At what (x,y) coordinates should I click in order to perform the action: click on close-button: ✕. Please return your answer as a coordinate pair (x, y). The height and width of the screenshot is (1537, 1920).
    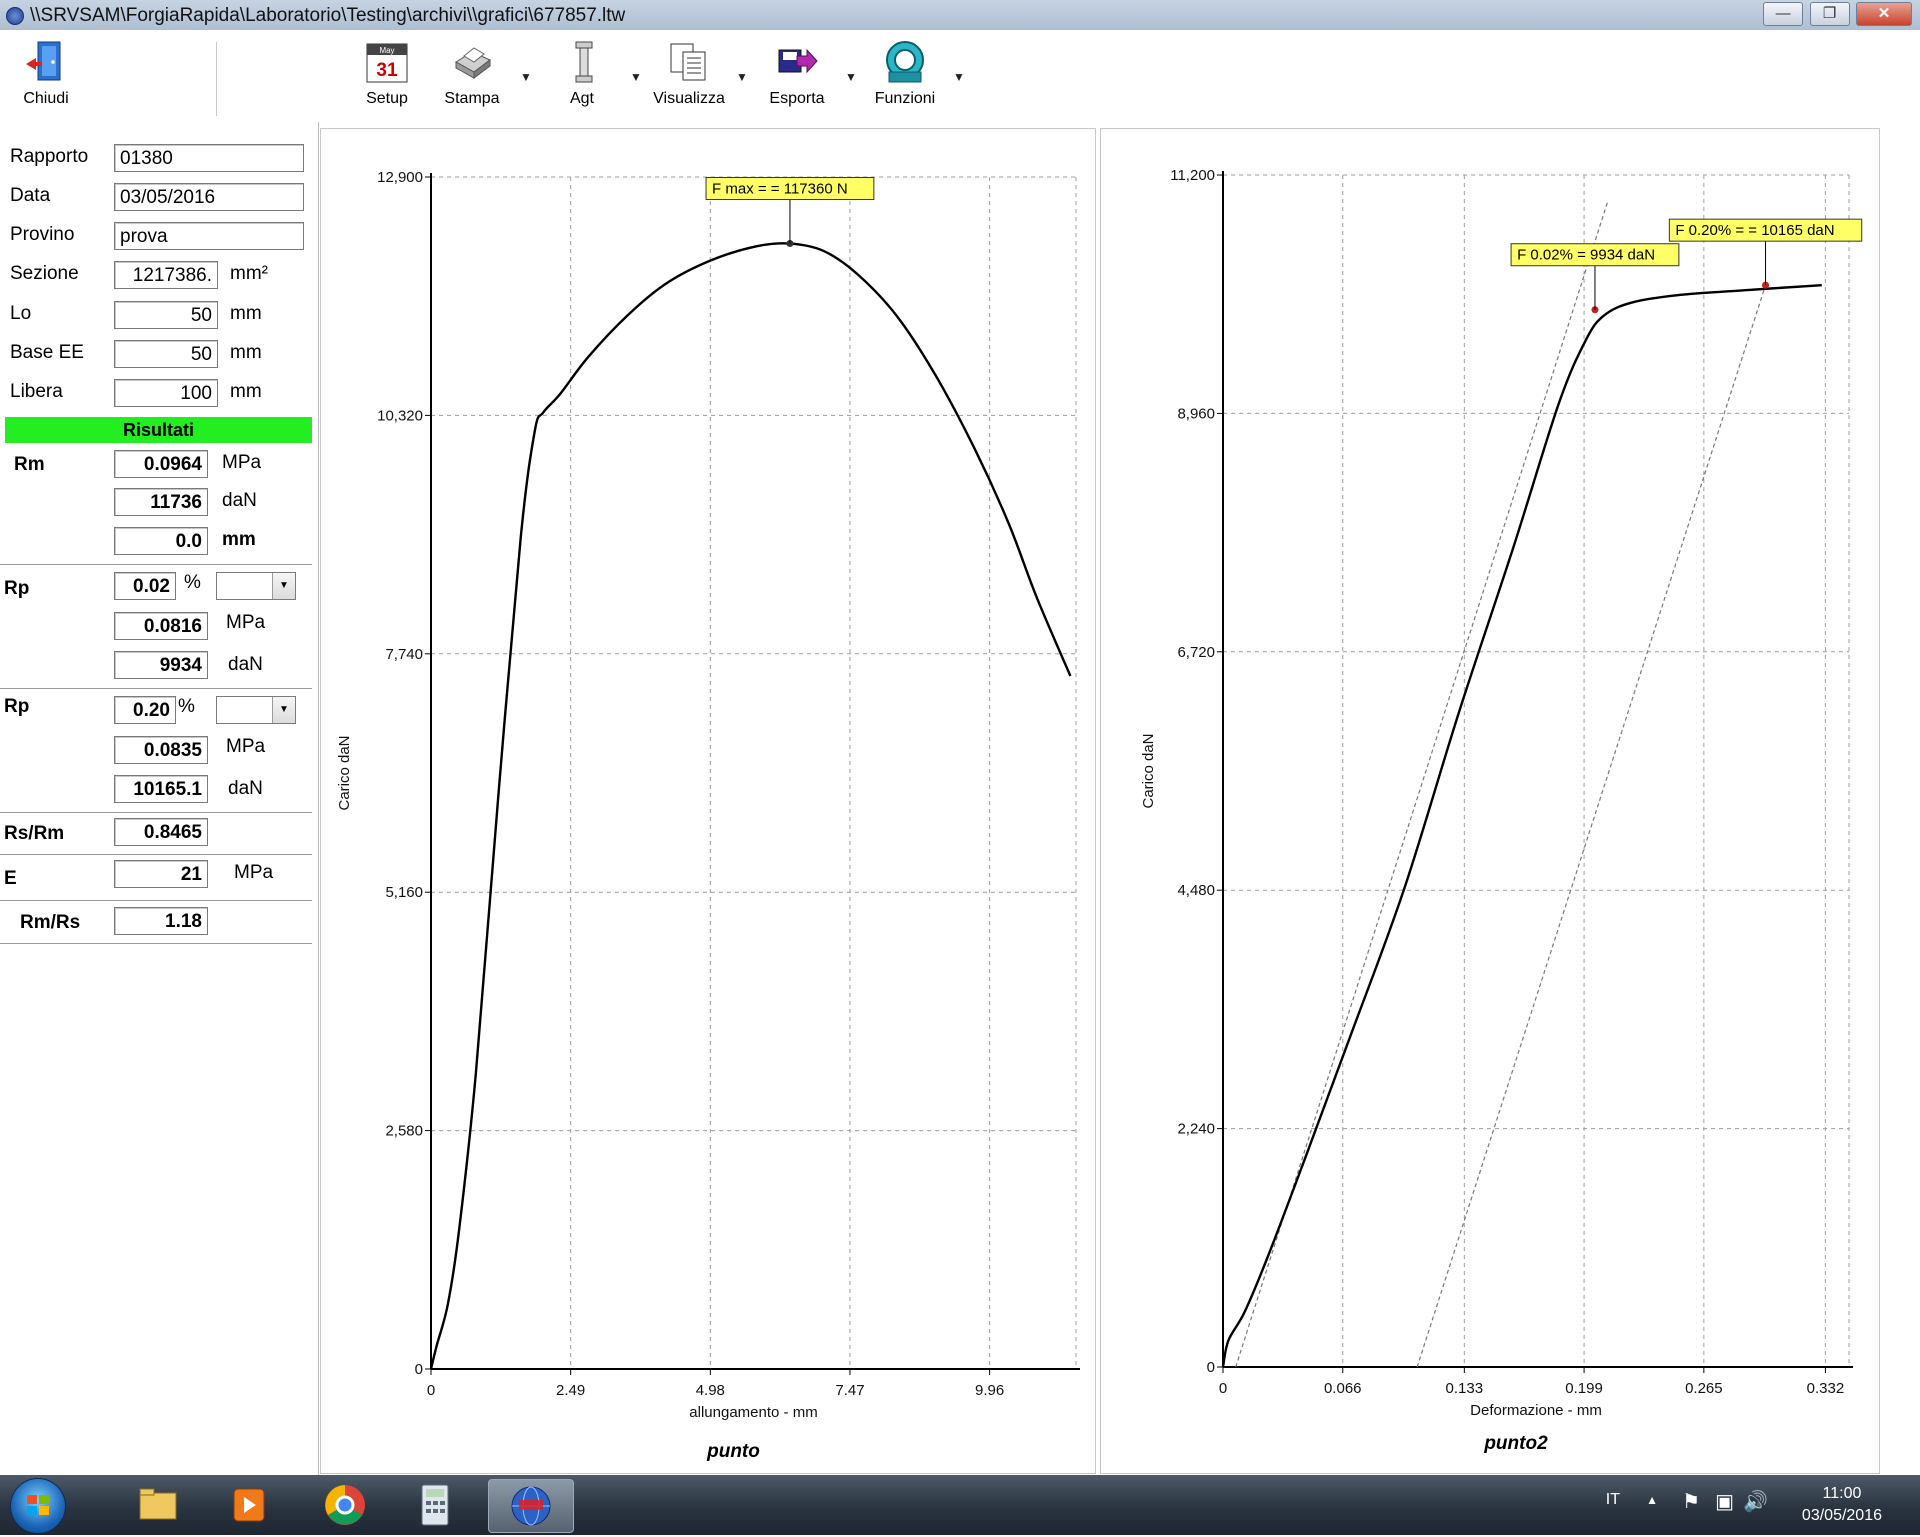
    Looking at the image, I should click on (1884, 14).